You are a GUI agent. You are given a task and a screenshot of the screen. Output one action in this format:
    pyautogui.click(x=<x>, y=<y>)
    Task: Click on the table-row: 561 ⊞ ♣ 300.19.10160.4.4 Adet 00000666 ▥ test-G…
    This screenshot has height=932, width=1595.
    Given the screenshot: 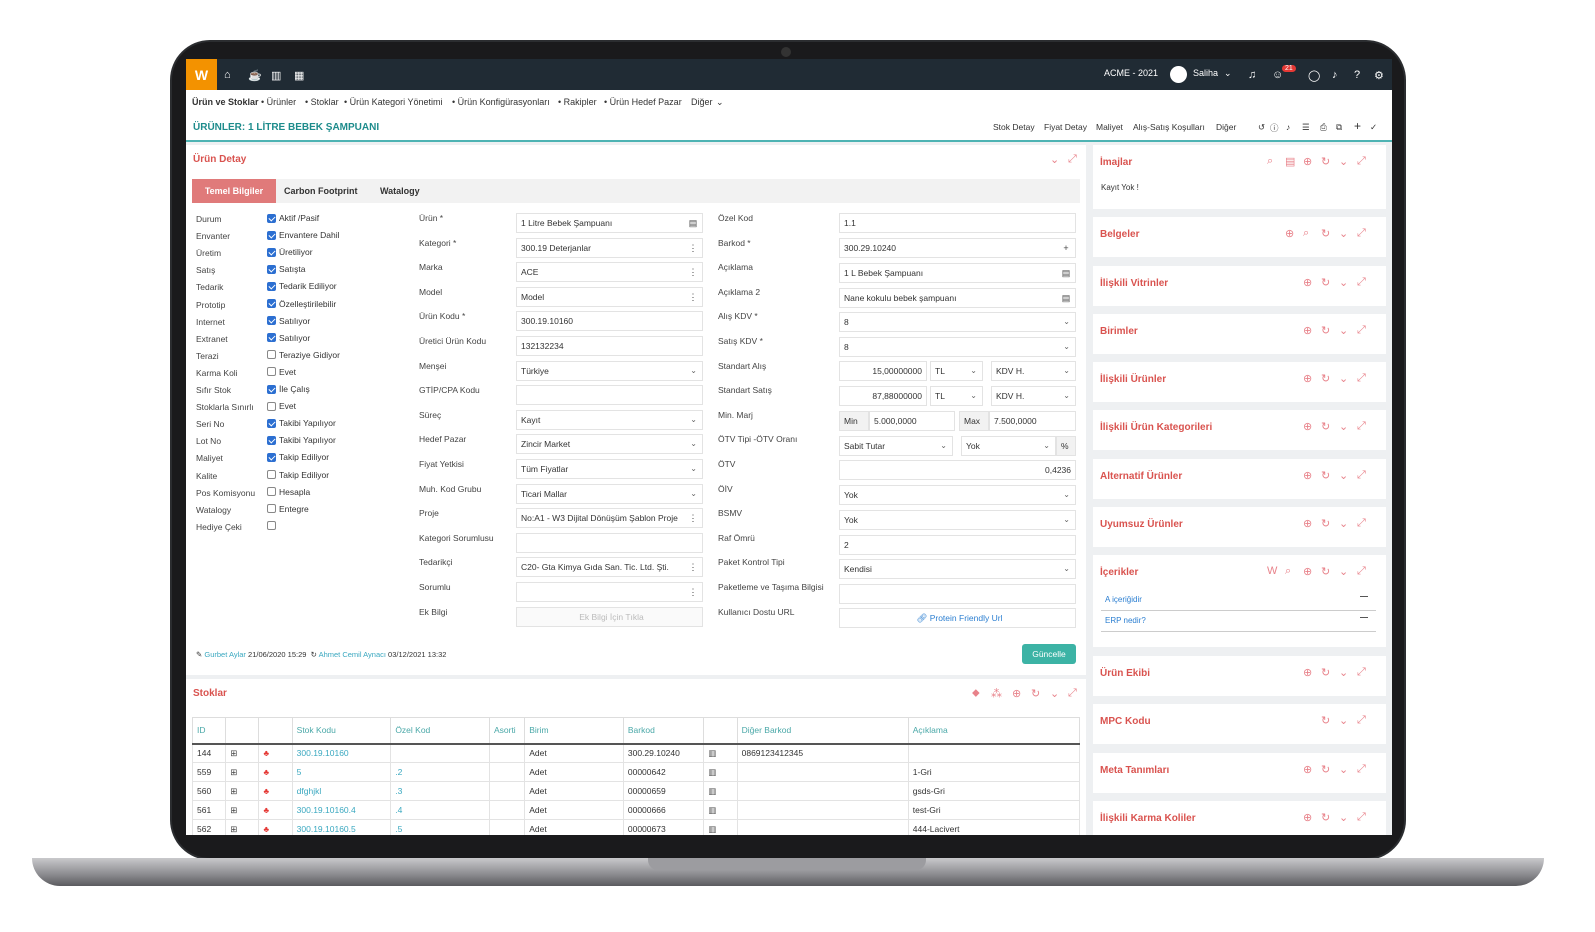 What is the action you would take?
    pyautogui.click(x=636, y=810)
    